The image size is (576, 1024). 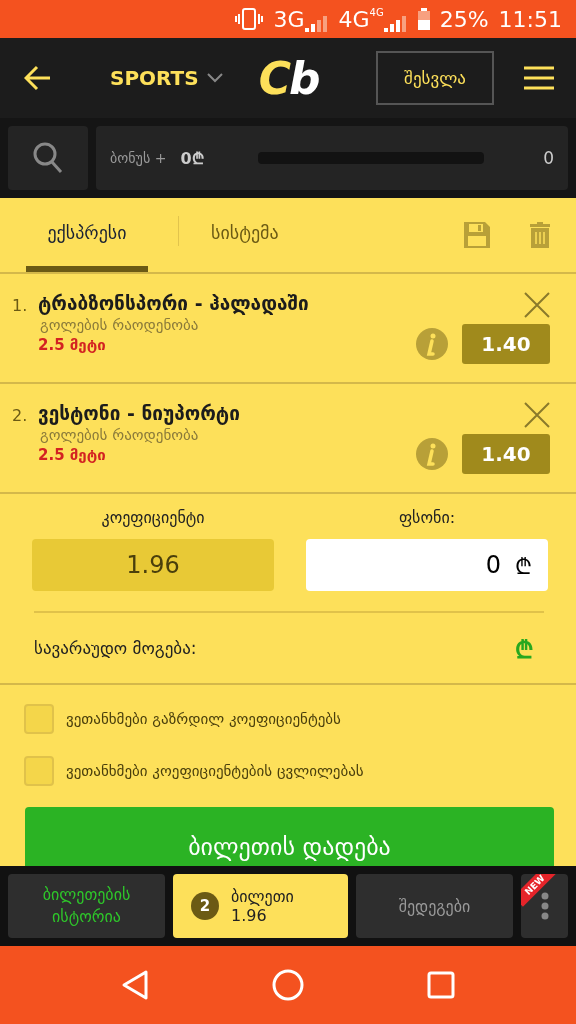 I want to click on network-label: 4G, so click(x=354, y=19).